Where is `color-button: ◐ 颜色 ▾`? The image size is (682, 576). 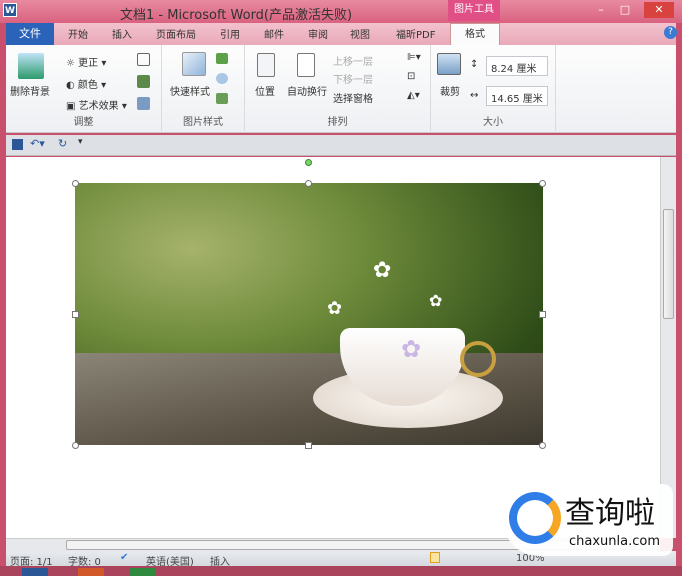
color-button: ◐ 颜色 ▾ is located at coordinates (86, 83).